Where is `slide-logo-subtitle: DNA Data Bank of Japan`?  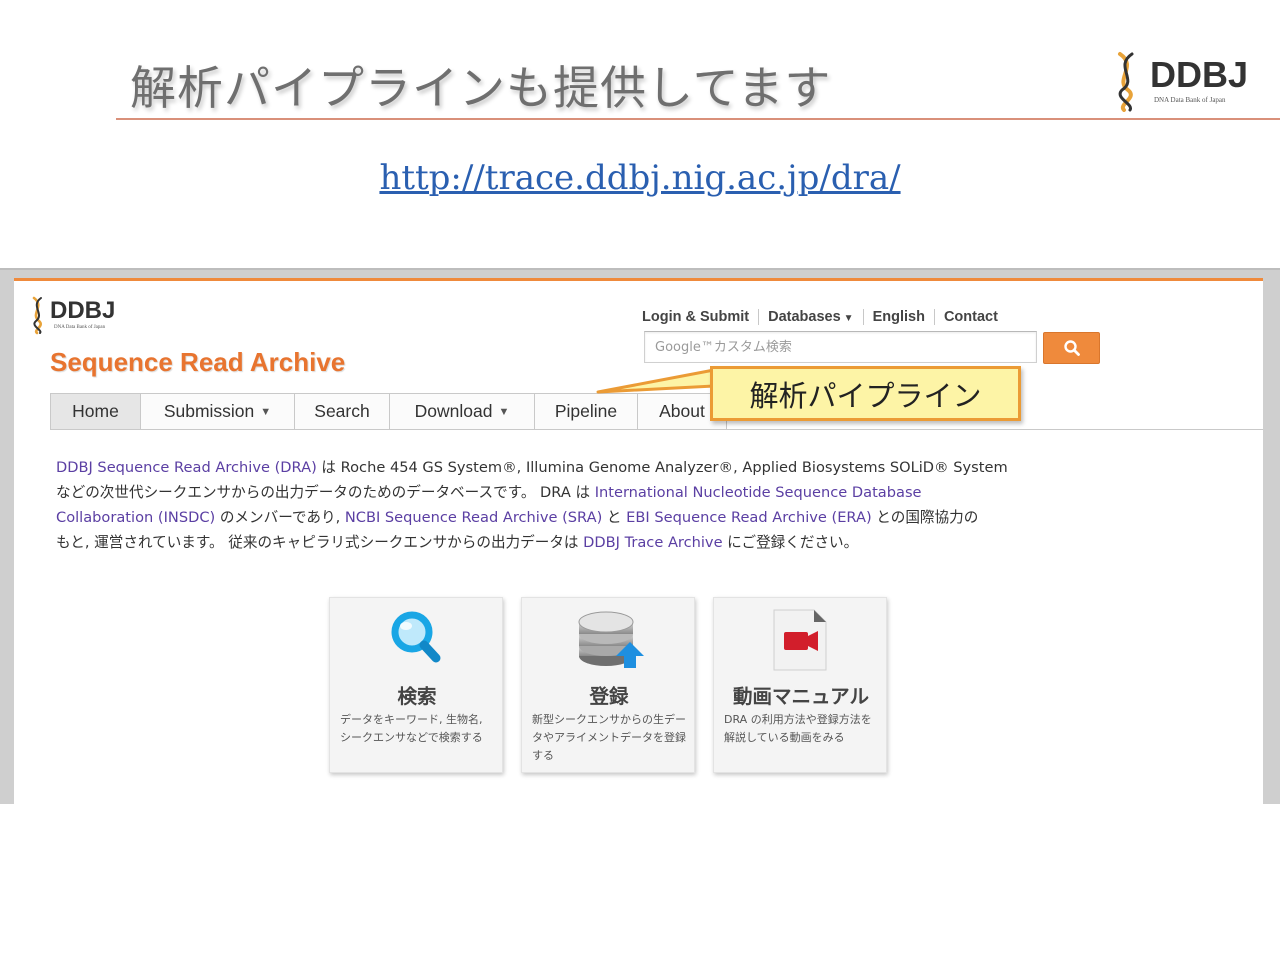 slide-logo-subtitle: DNA Data Bank of Japan is located at coordinates (1190, 100).